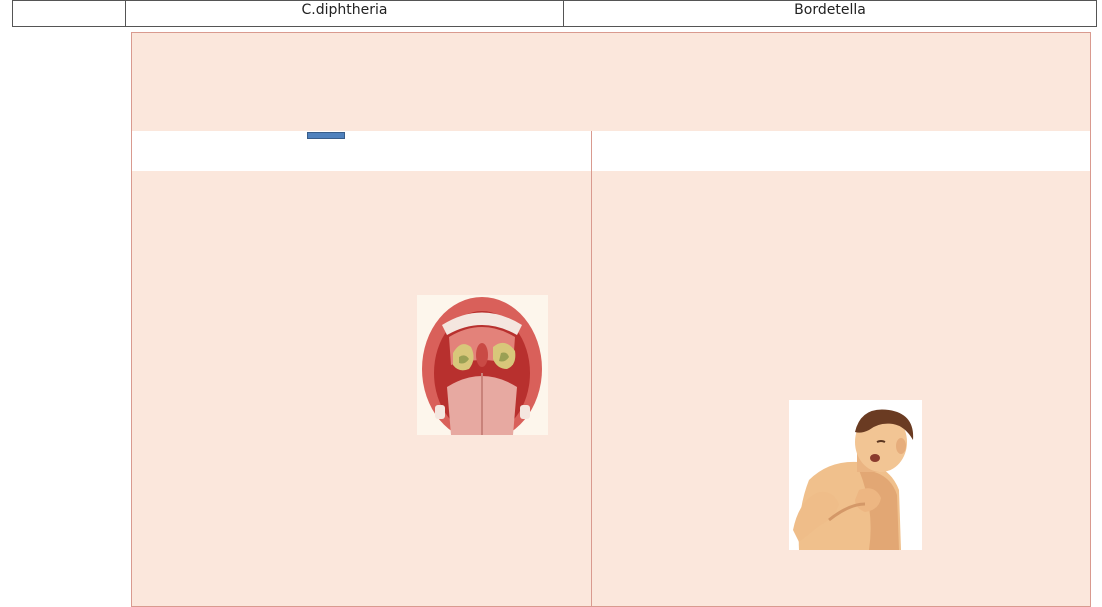 The width and height of the screenshot is (1102, 607). I want to click on header-table: C.diphtheria Bordetella, so click(554, 13).